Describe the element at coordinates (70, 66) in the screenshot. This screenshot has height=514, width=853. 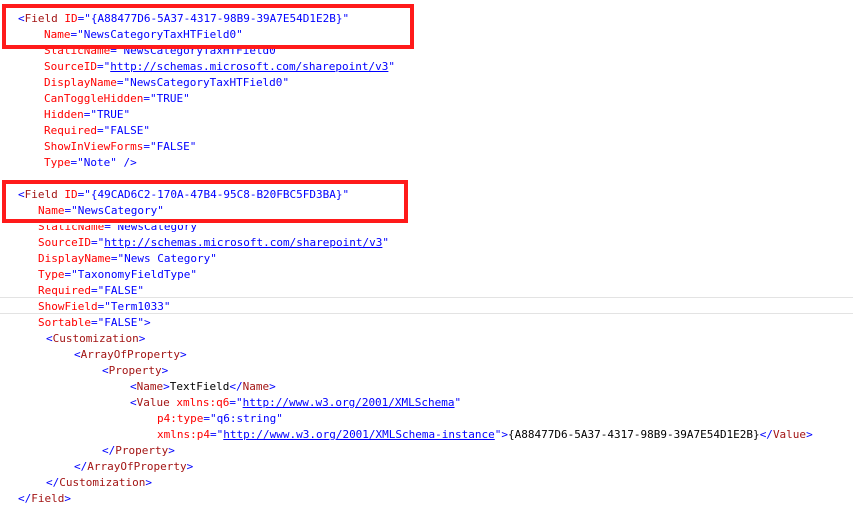
I see `field1-sourceid-attr: SourceID` at that location.